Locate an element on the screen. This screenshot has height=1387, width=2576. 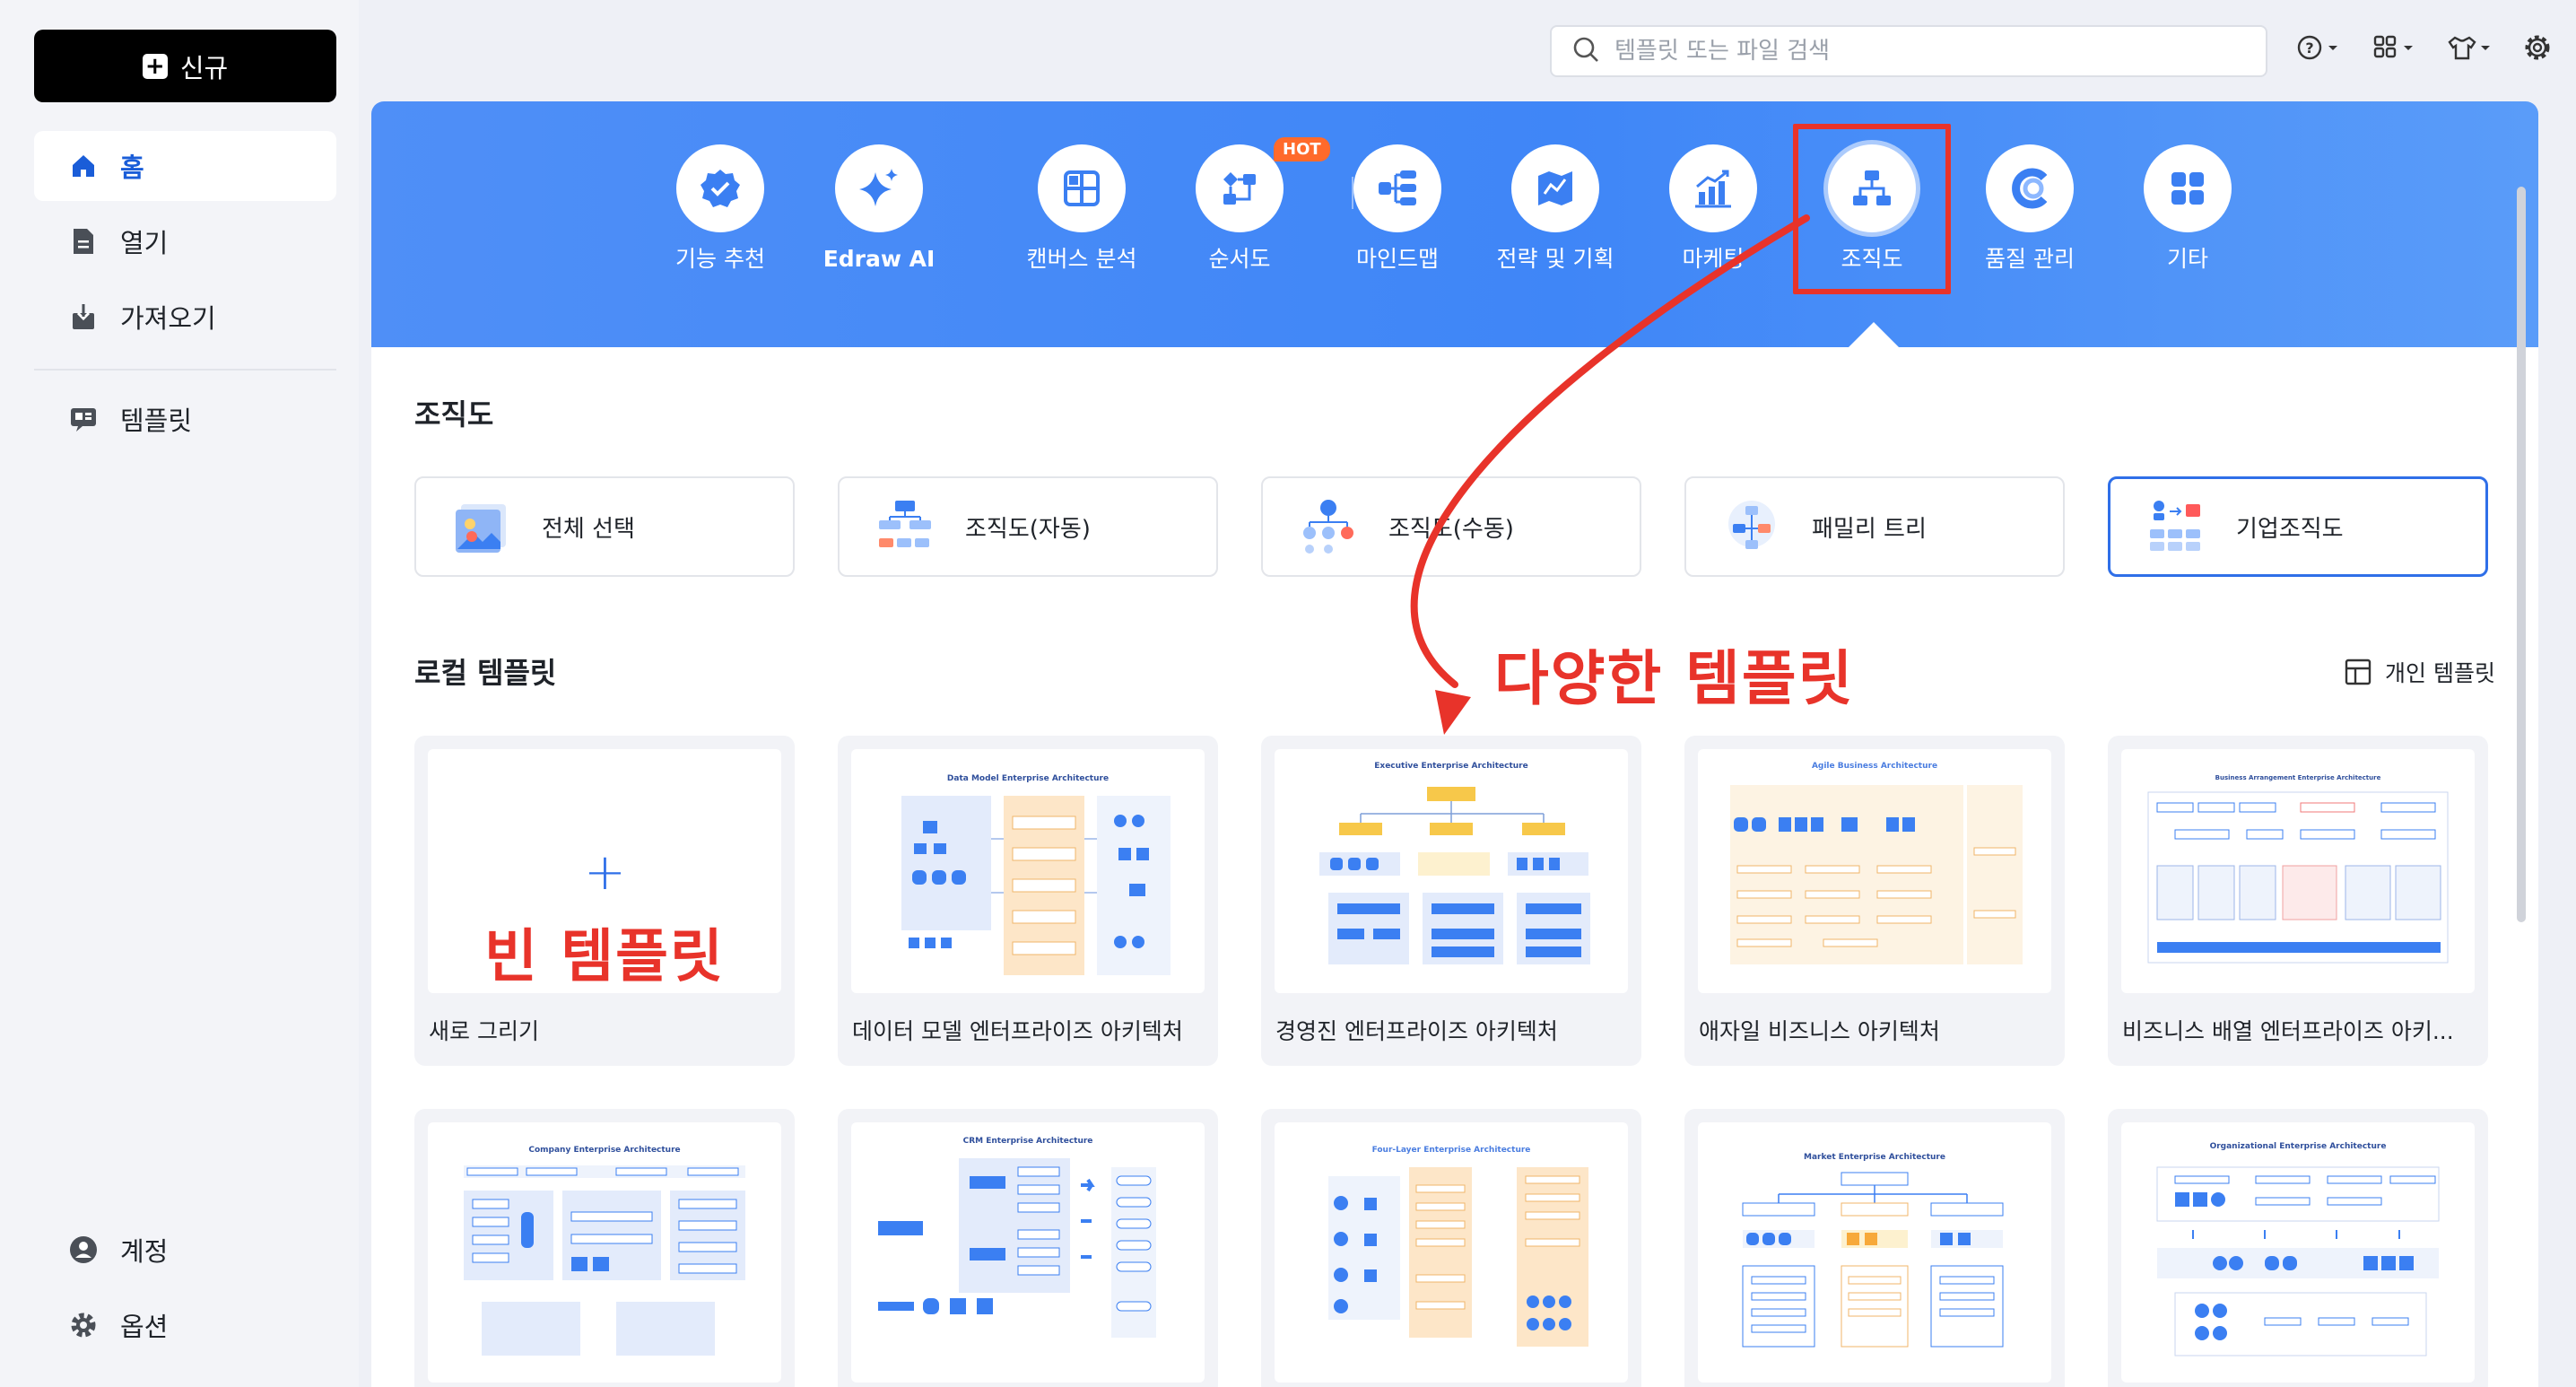
template-card: Company Enterprise Architecture is located at coordinates (604, 1248).